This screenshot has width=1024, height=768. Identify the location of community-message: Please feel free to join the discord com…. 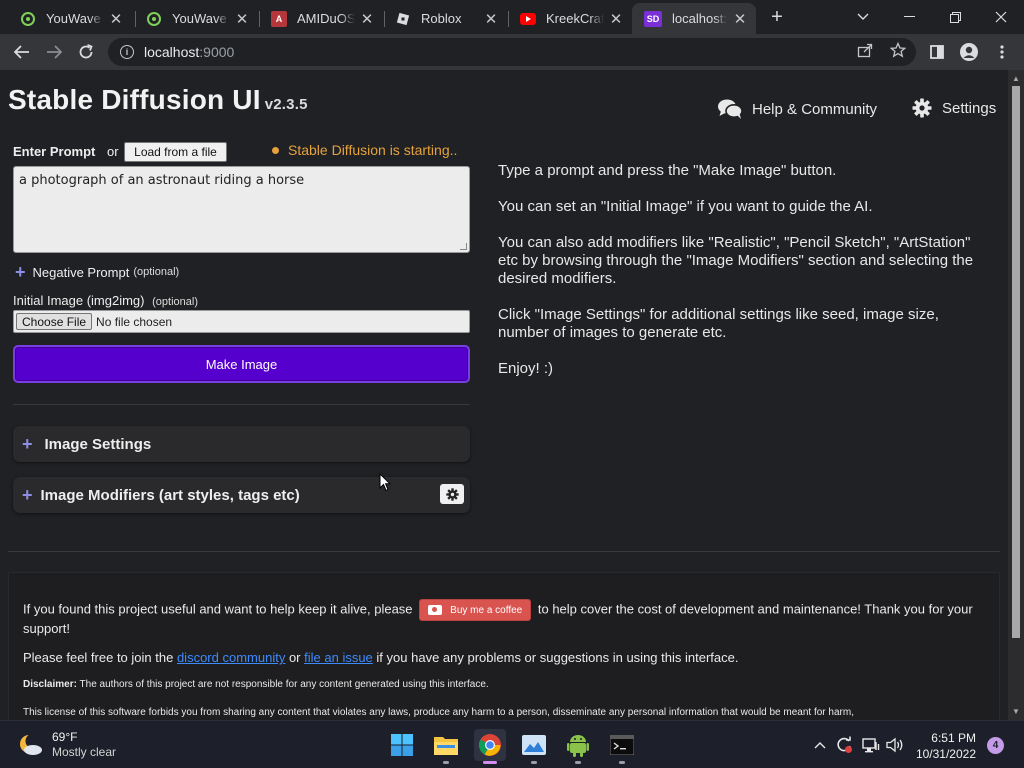
(504, 657).